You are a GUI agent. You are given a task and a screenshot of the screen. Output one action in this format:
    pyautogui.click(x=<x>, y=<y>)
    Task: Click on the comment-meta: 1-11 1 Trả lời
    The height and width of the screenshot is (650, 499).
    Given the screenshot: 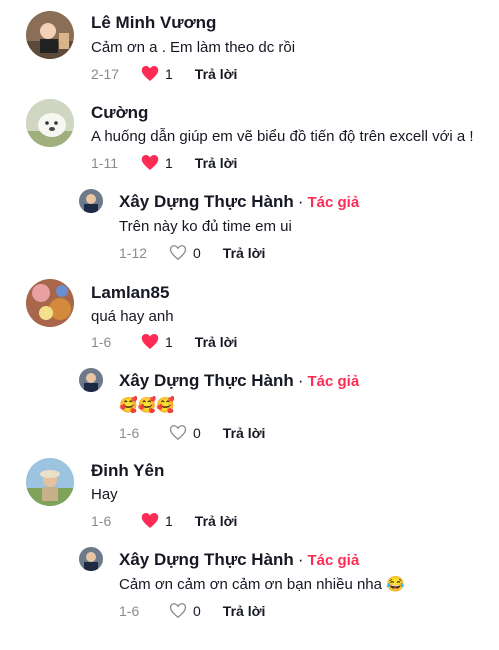 What is the action you would take?
    pyautogui.click(x=164, y=162)
    